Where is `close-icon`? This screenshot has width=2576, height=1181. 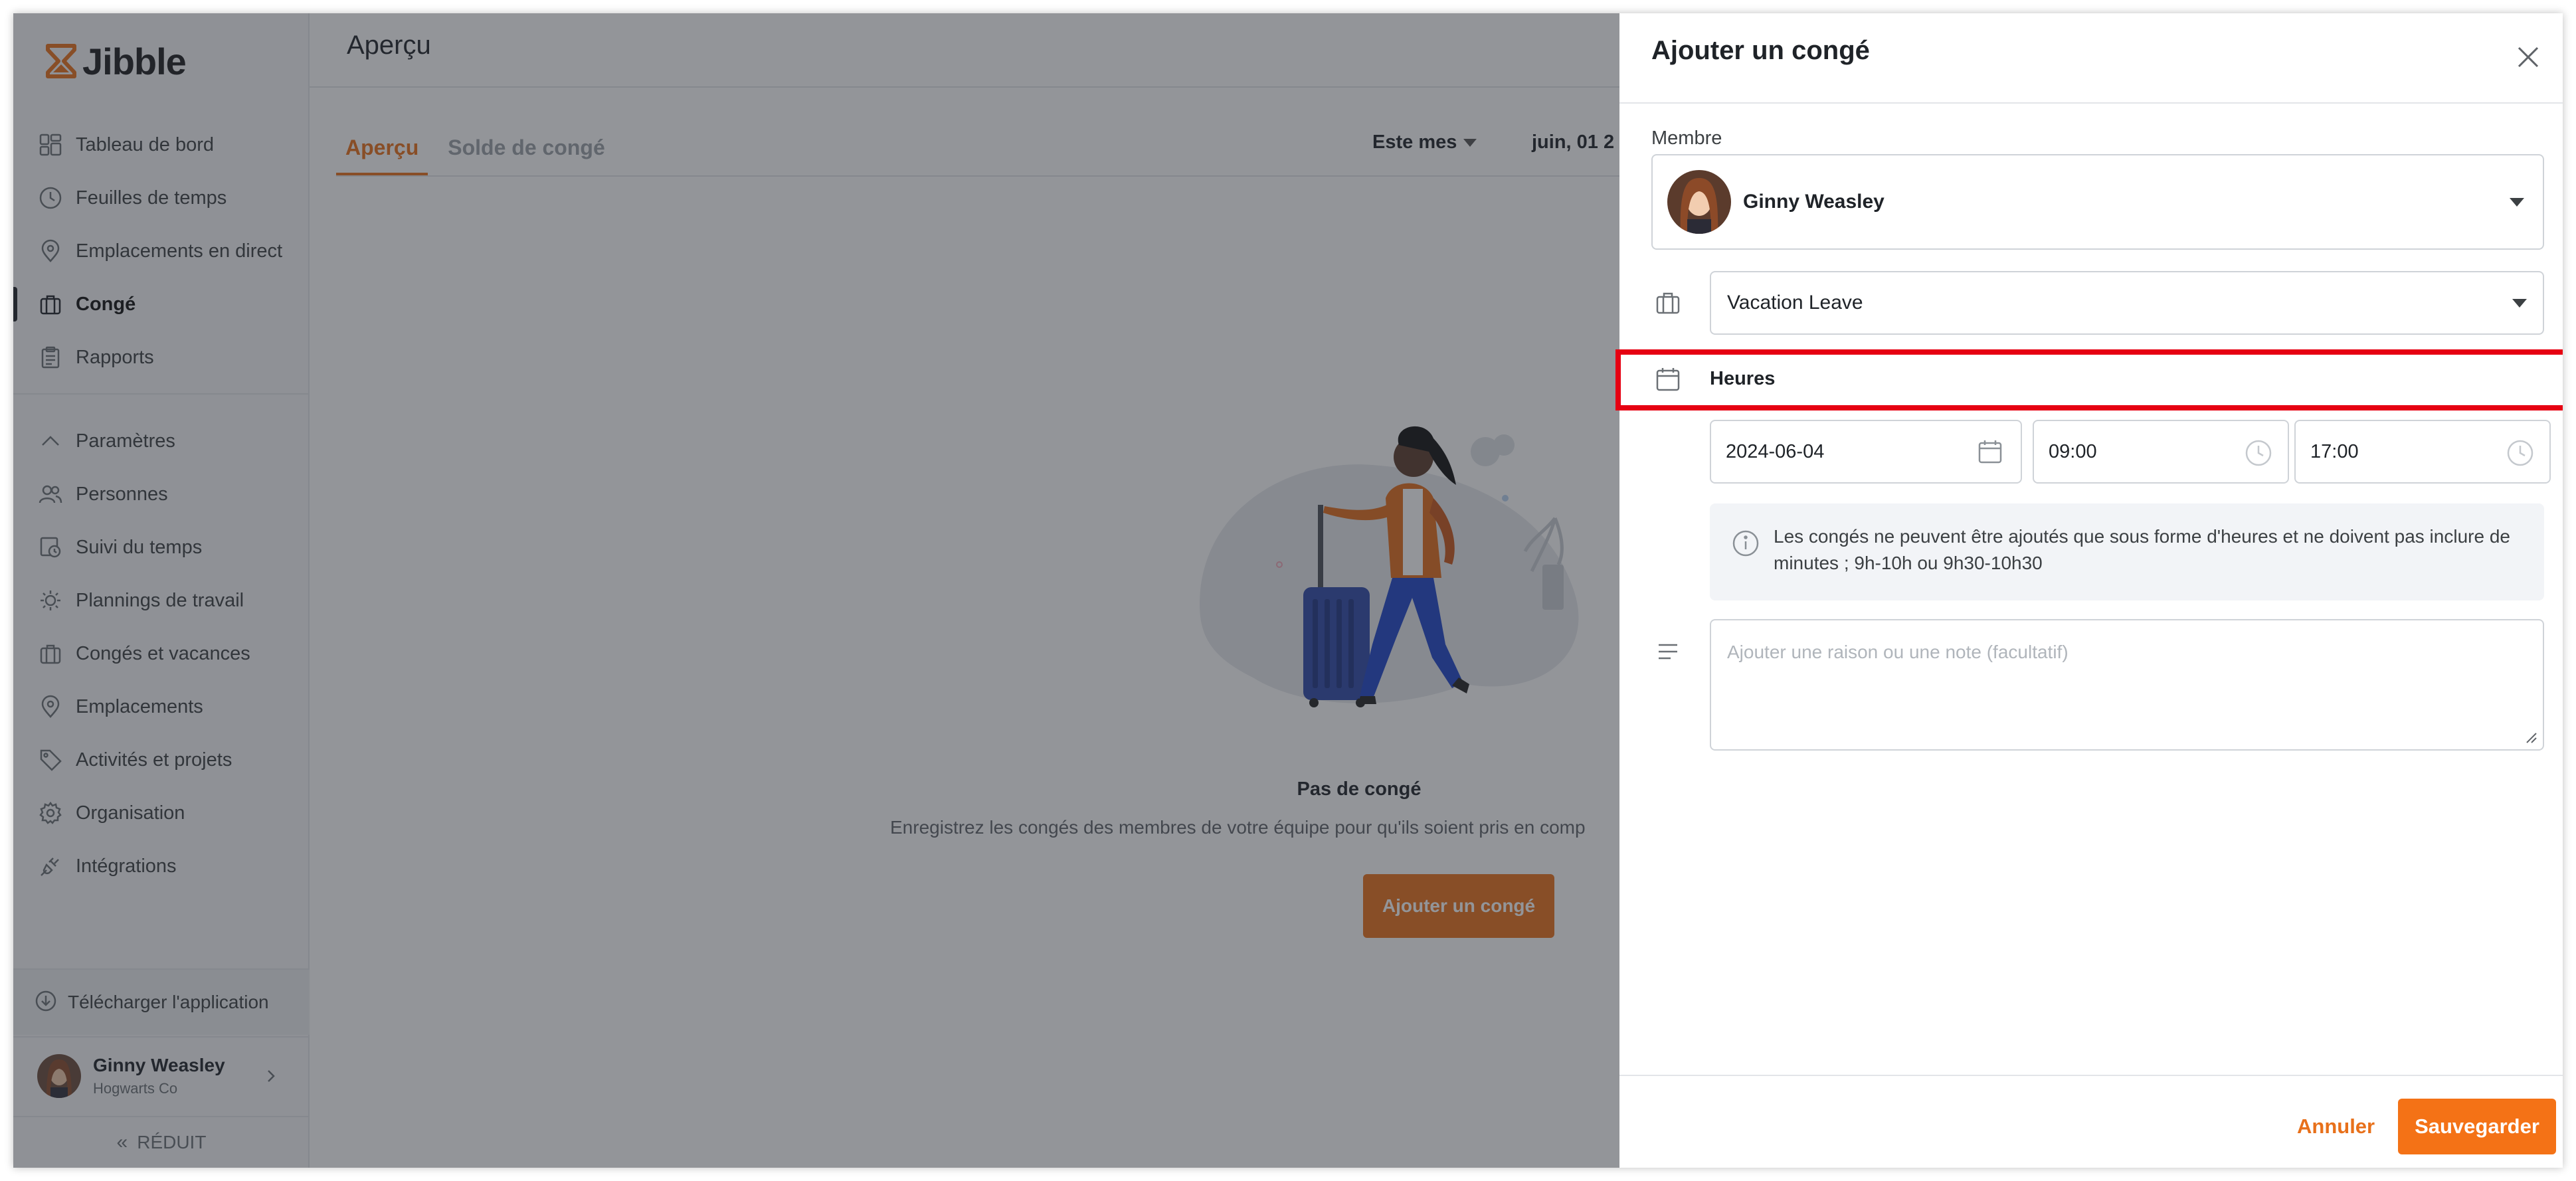 close-icon is located at coordinates (2528, 59).